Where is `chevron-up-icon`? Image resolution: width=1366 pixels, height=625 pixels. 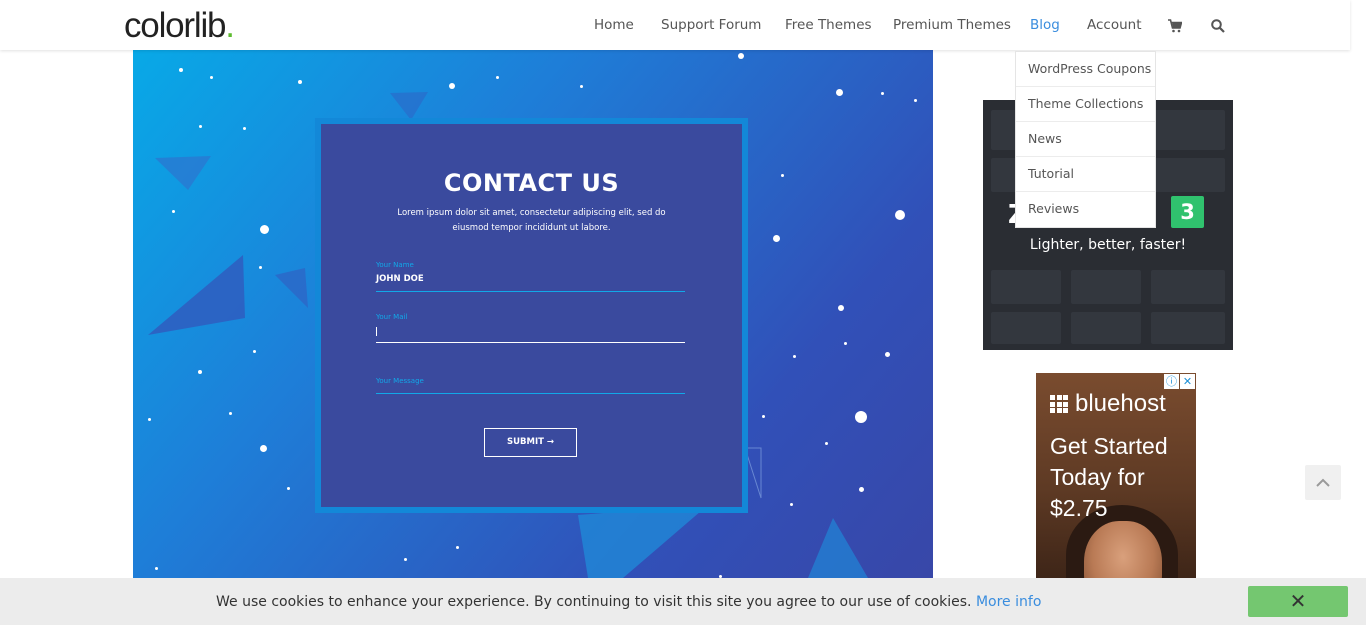 chevron-up-icon is located at coordinates (1323, 482).